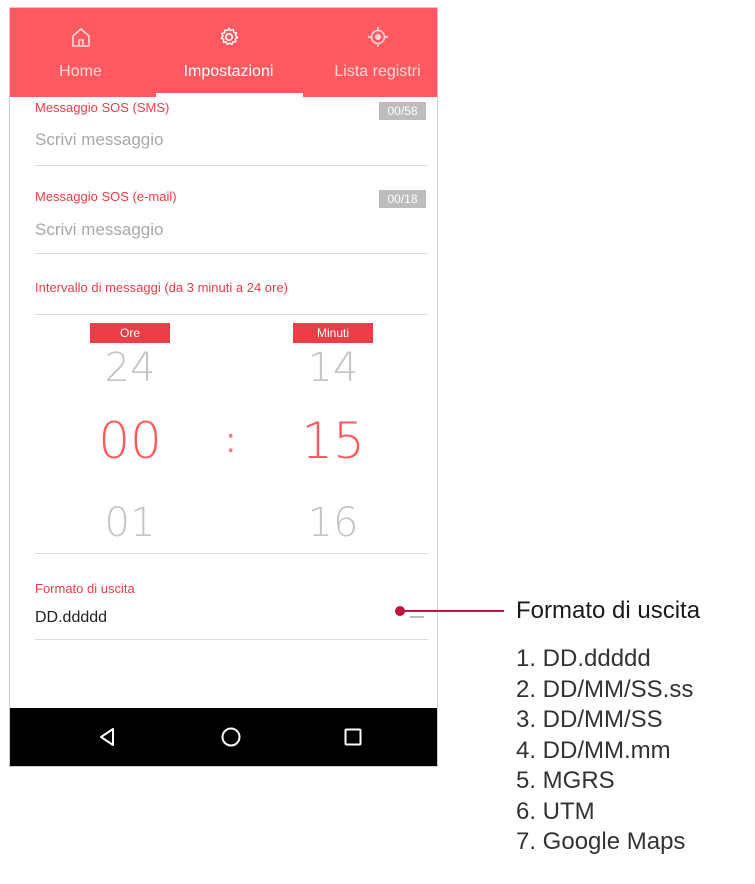 Image resolution: width=755 pixels, height=884 pixels. I want to click on minutes-next-value: 16, so click(333, 523).